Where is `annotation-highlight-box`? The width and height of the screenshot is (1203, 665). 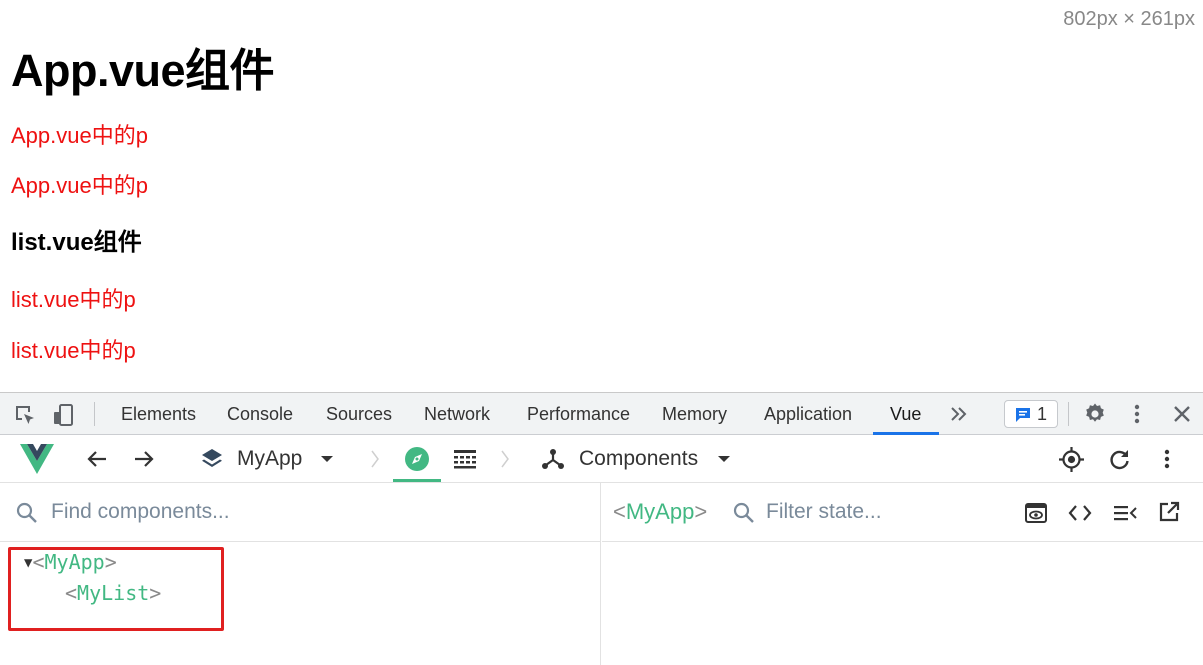 annotation-highlight-box is located at coordinates (116, 589).